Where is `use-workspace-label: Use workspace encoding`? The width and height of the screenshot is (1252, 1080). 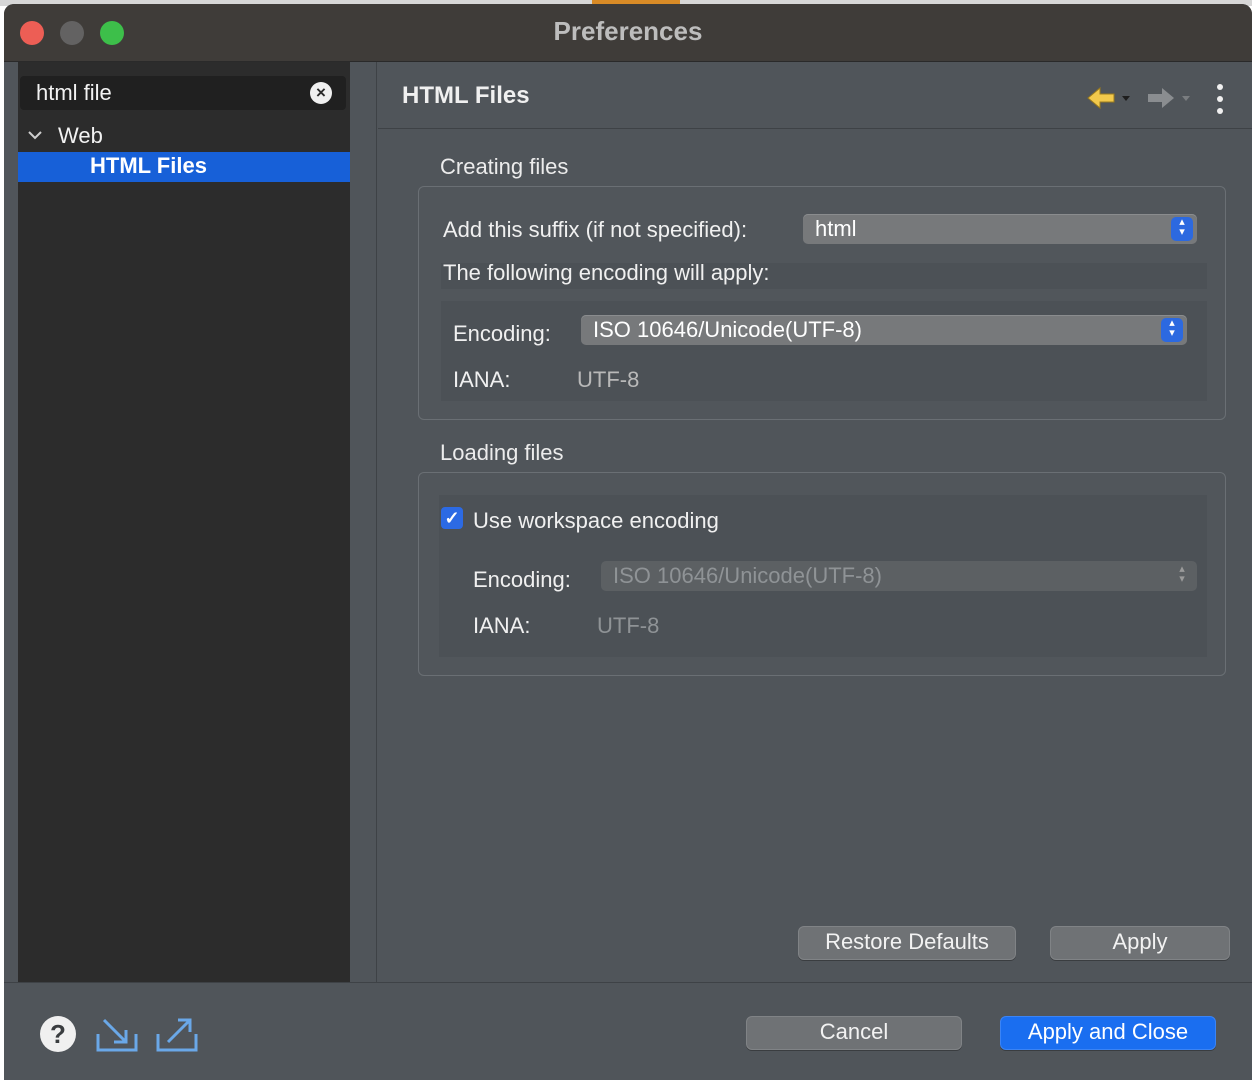 use-workspace-label: Use workspace encoding is located at coordinates (596, 521).